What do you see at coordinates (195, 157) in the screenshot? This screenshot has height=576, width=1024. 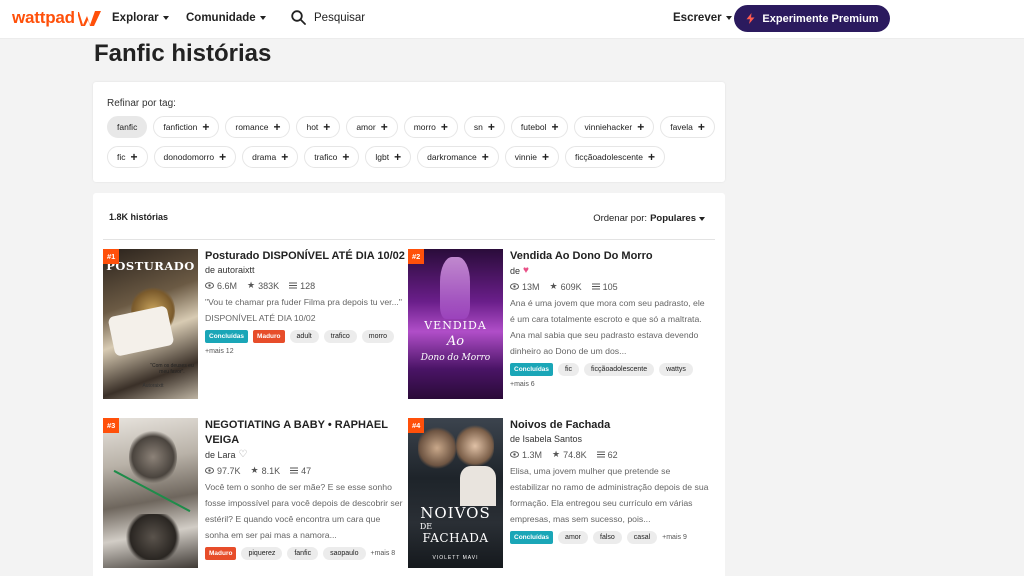 I see `tag-chip: donodomorro +` at bounding box center [195, 157].